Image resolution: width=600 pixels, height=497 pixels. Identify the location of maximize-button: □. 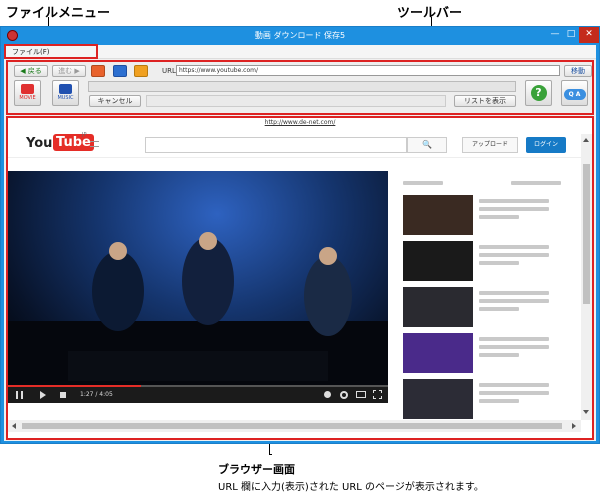
(571, 35).